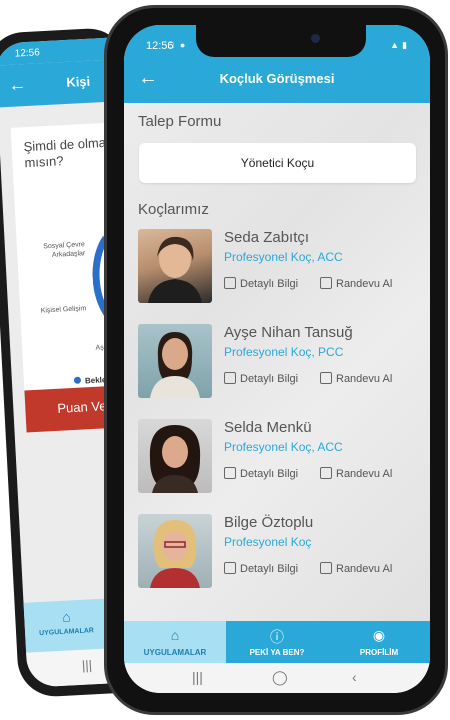  I want to click on form-section-title: Talep Formu, so click(180, 121).